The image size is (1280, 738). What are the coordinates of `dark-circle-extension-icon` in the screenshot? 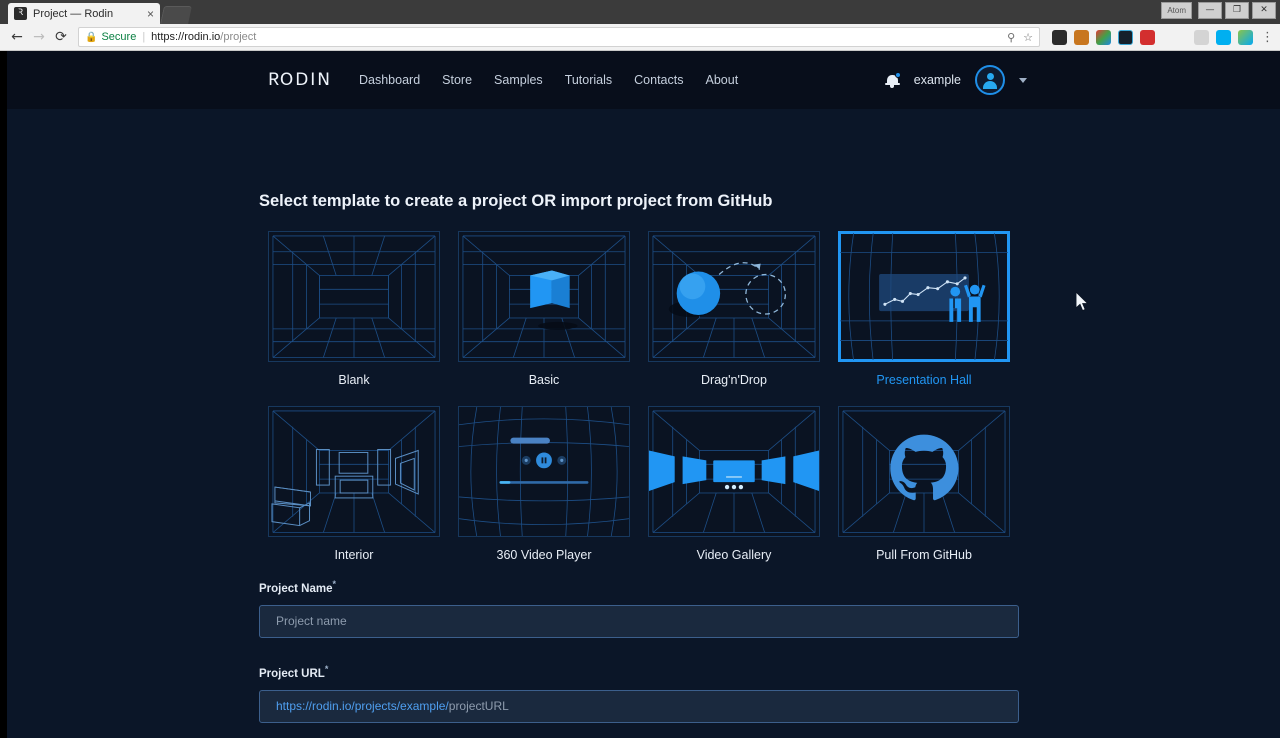 It's located at (1125, 37).